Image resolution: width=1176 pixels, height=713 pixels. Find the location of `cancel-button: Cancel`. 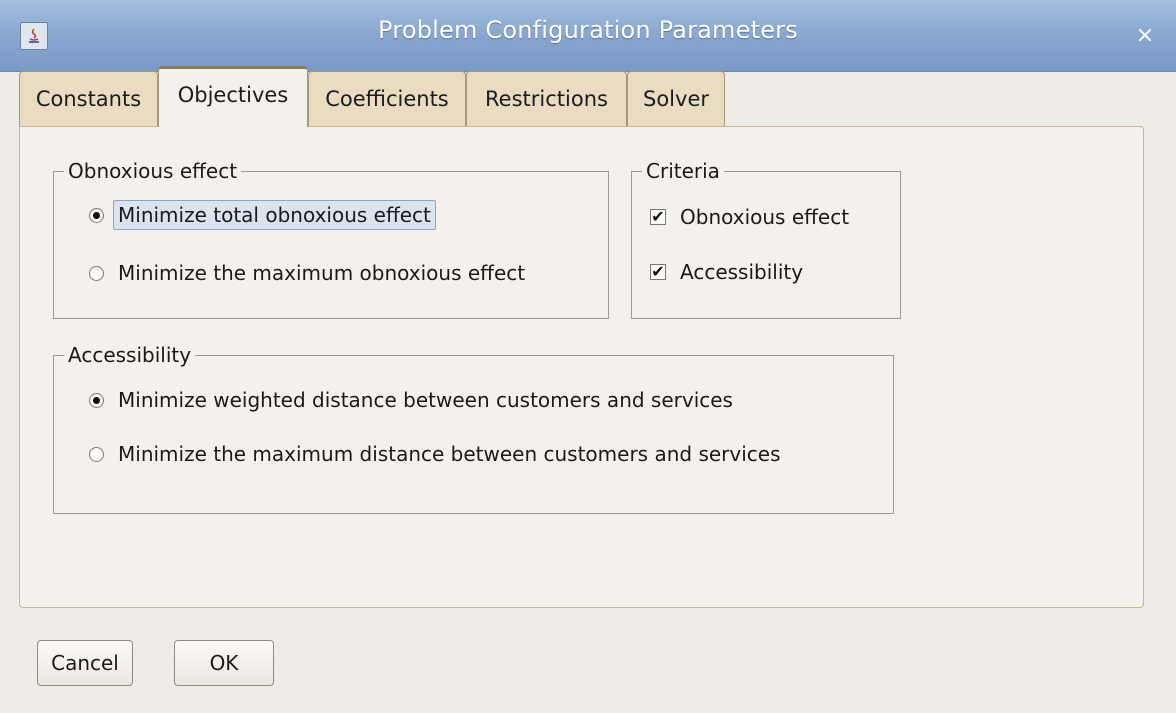

cancel-button: Cancel is located at coordinates (85, 663).